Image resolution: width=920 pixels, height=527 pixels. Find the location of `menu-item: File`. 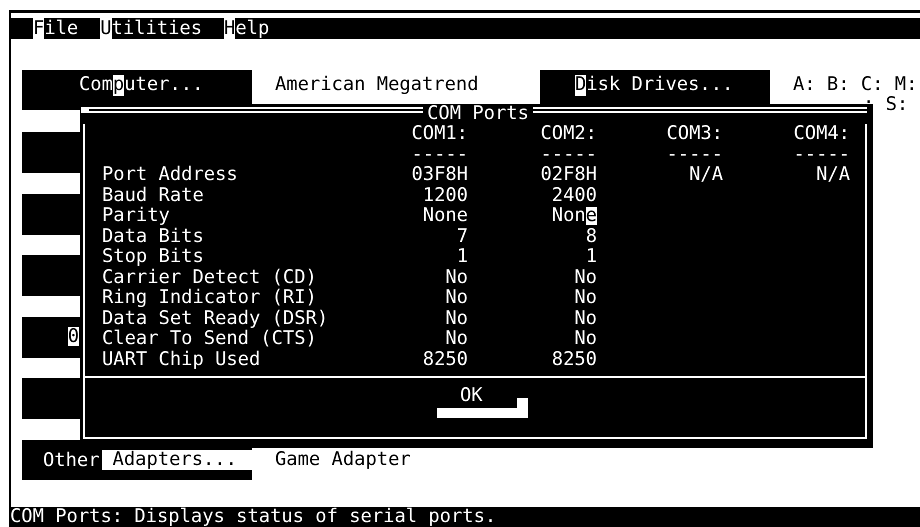

menu-item: File is located at coordinates (55, 28).